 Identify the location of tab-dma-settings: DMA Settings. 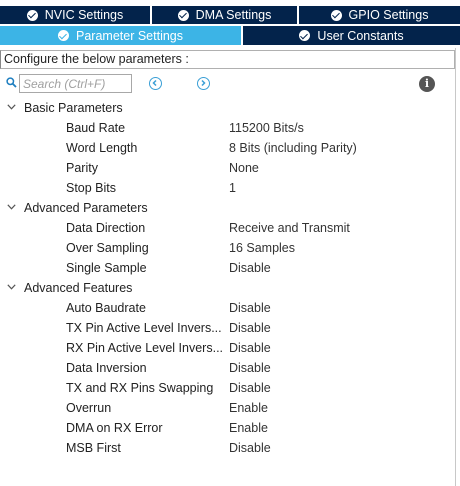
(225, 15).